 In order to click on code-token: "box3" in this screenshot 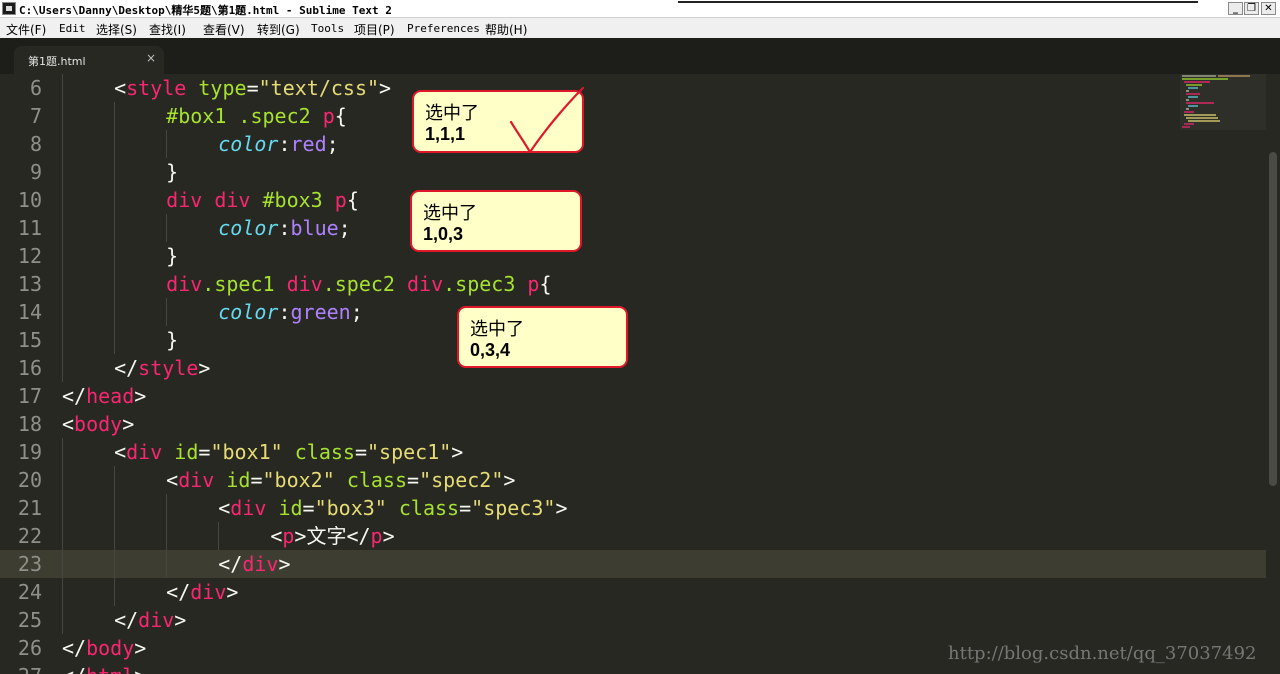, I will do `click(350, 508)`.